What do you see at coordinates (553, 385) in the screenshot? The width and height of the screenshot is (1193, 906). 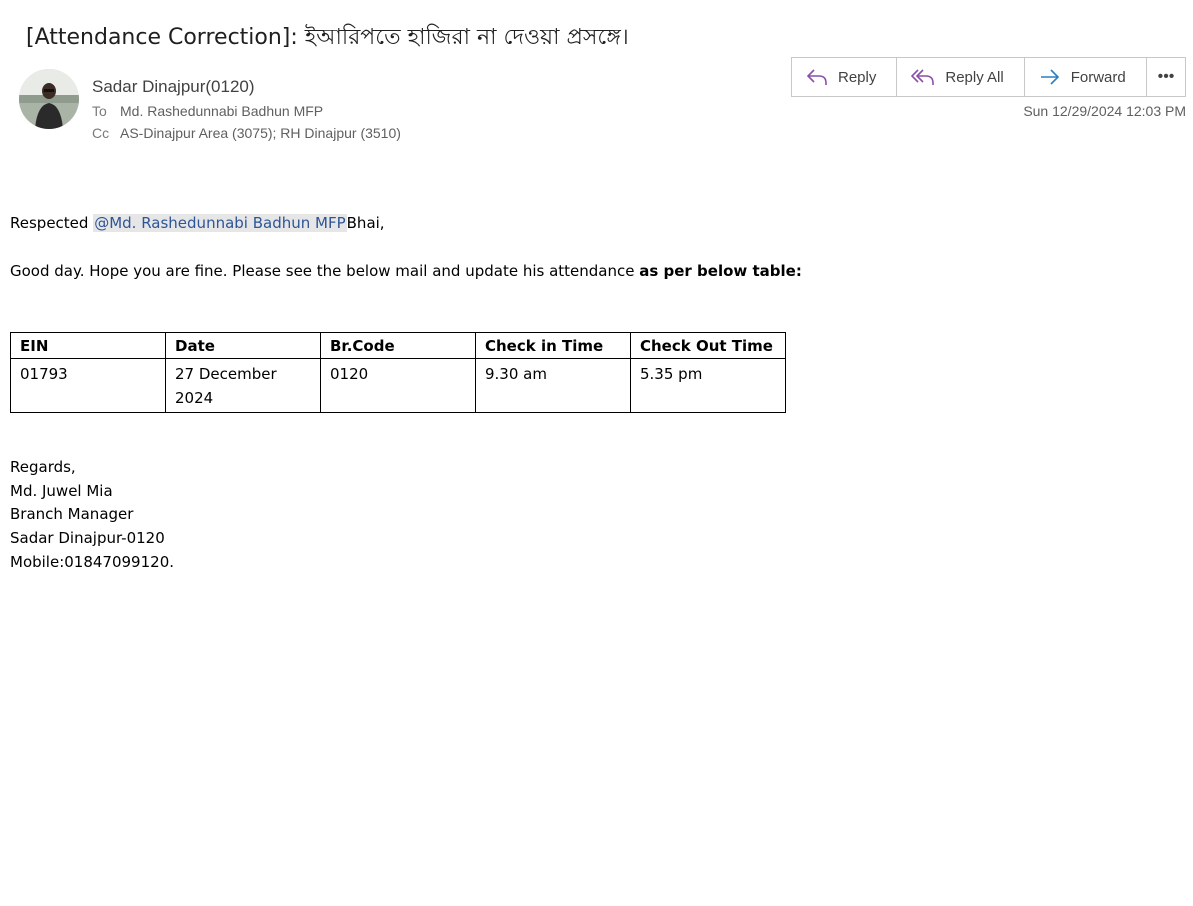 I see `cell-check-in: 9.30 am` at bounding box center [553, 385].